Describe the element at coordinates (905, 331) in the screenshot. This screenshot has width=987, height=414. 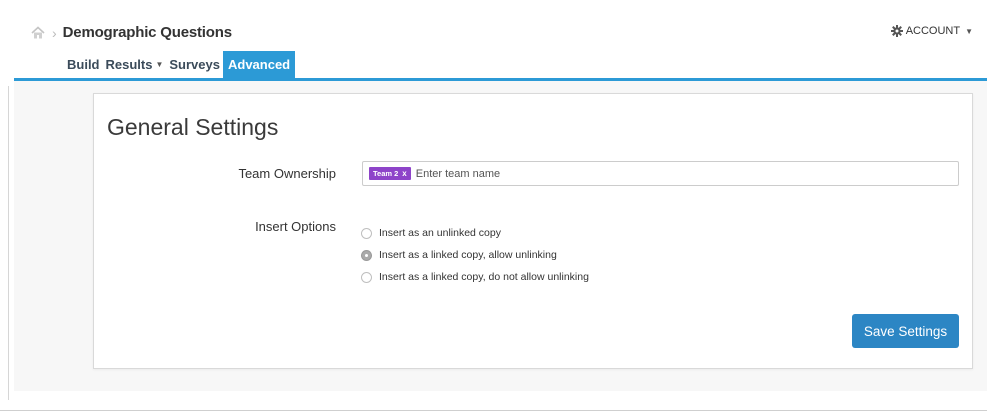
I see `save-settings-button: Save Settings` at that location.